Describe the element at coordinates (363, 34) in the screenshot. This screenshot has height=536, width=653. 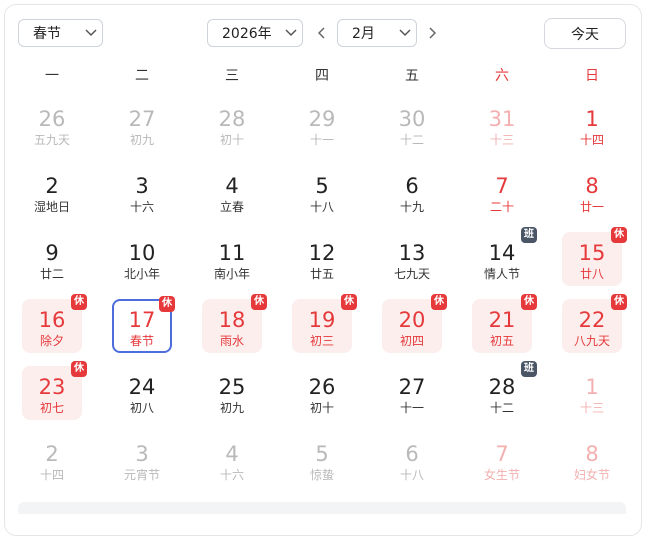
I see `month-select-value: 2月` at that location.